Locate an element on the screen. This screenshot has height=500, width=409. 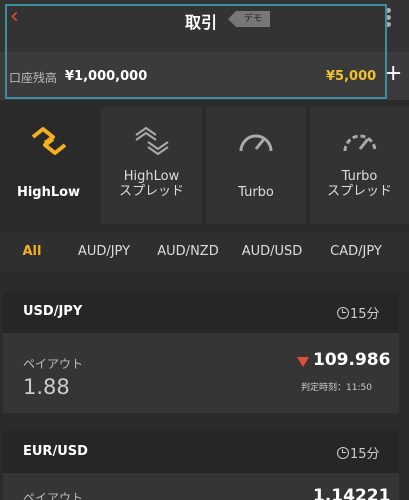
tab-label: Turbo is located at coordinates (256, 192).